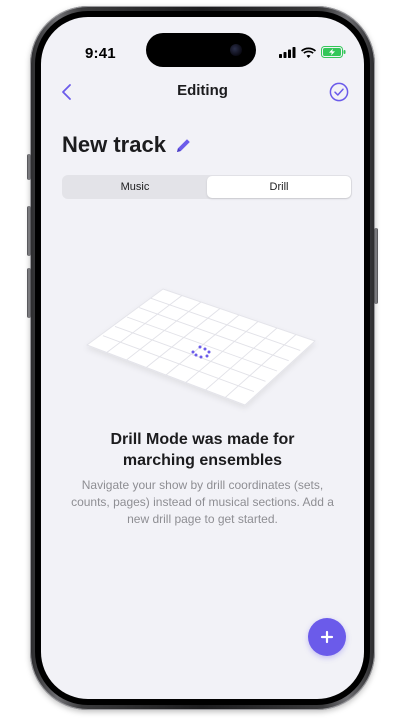  What do you see at coordinates (200, 347) in the screenshot?
I see `drill-field-illustration` at bounding box center [200, 347].